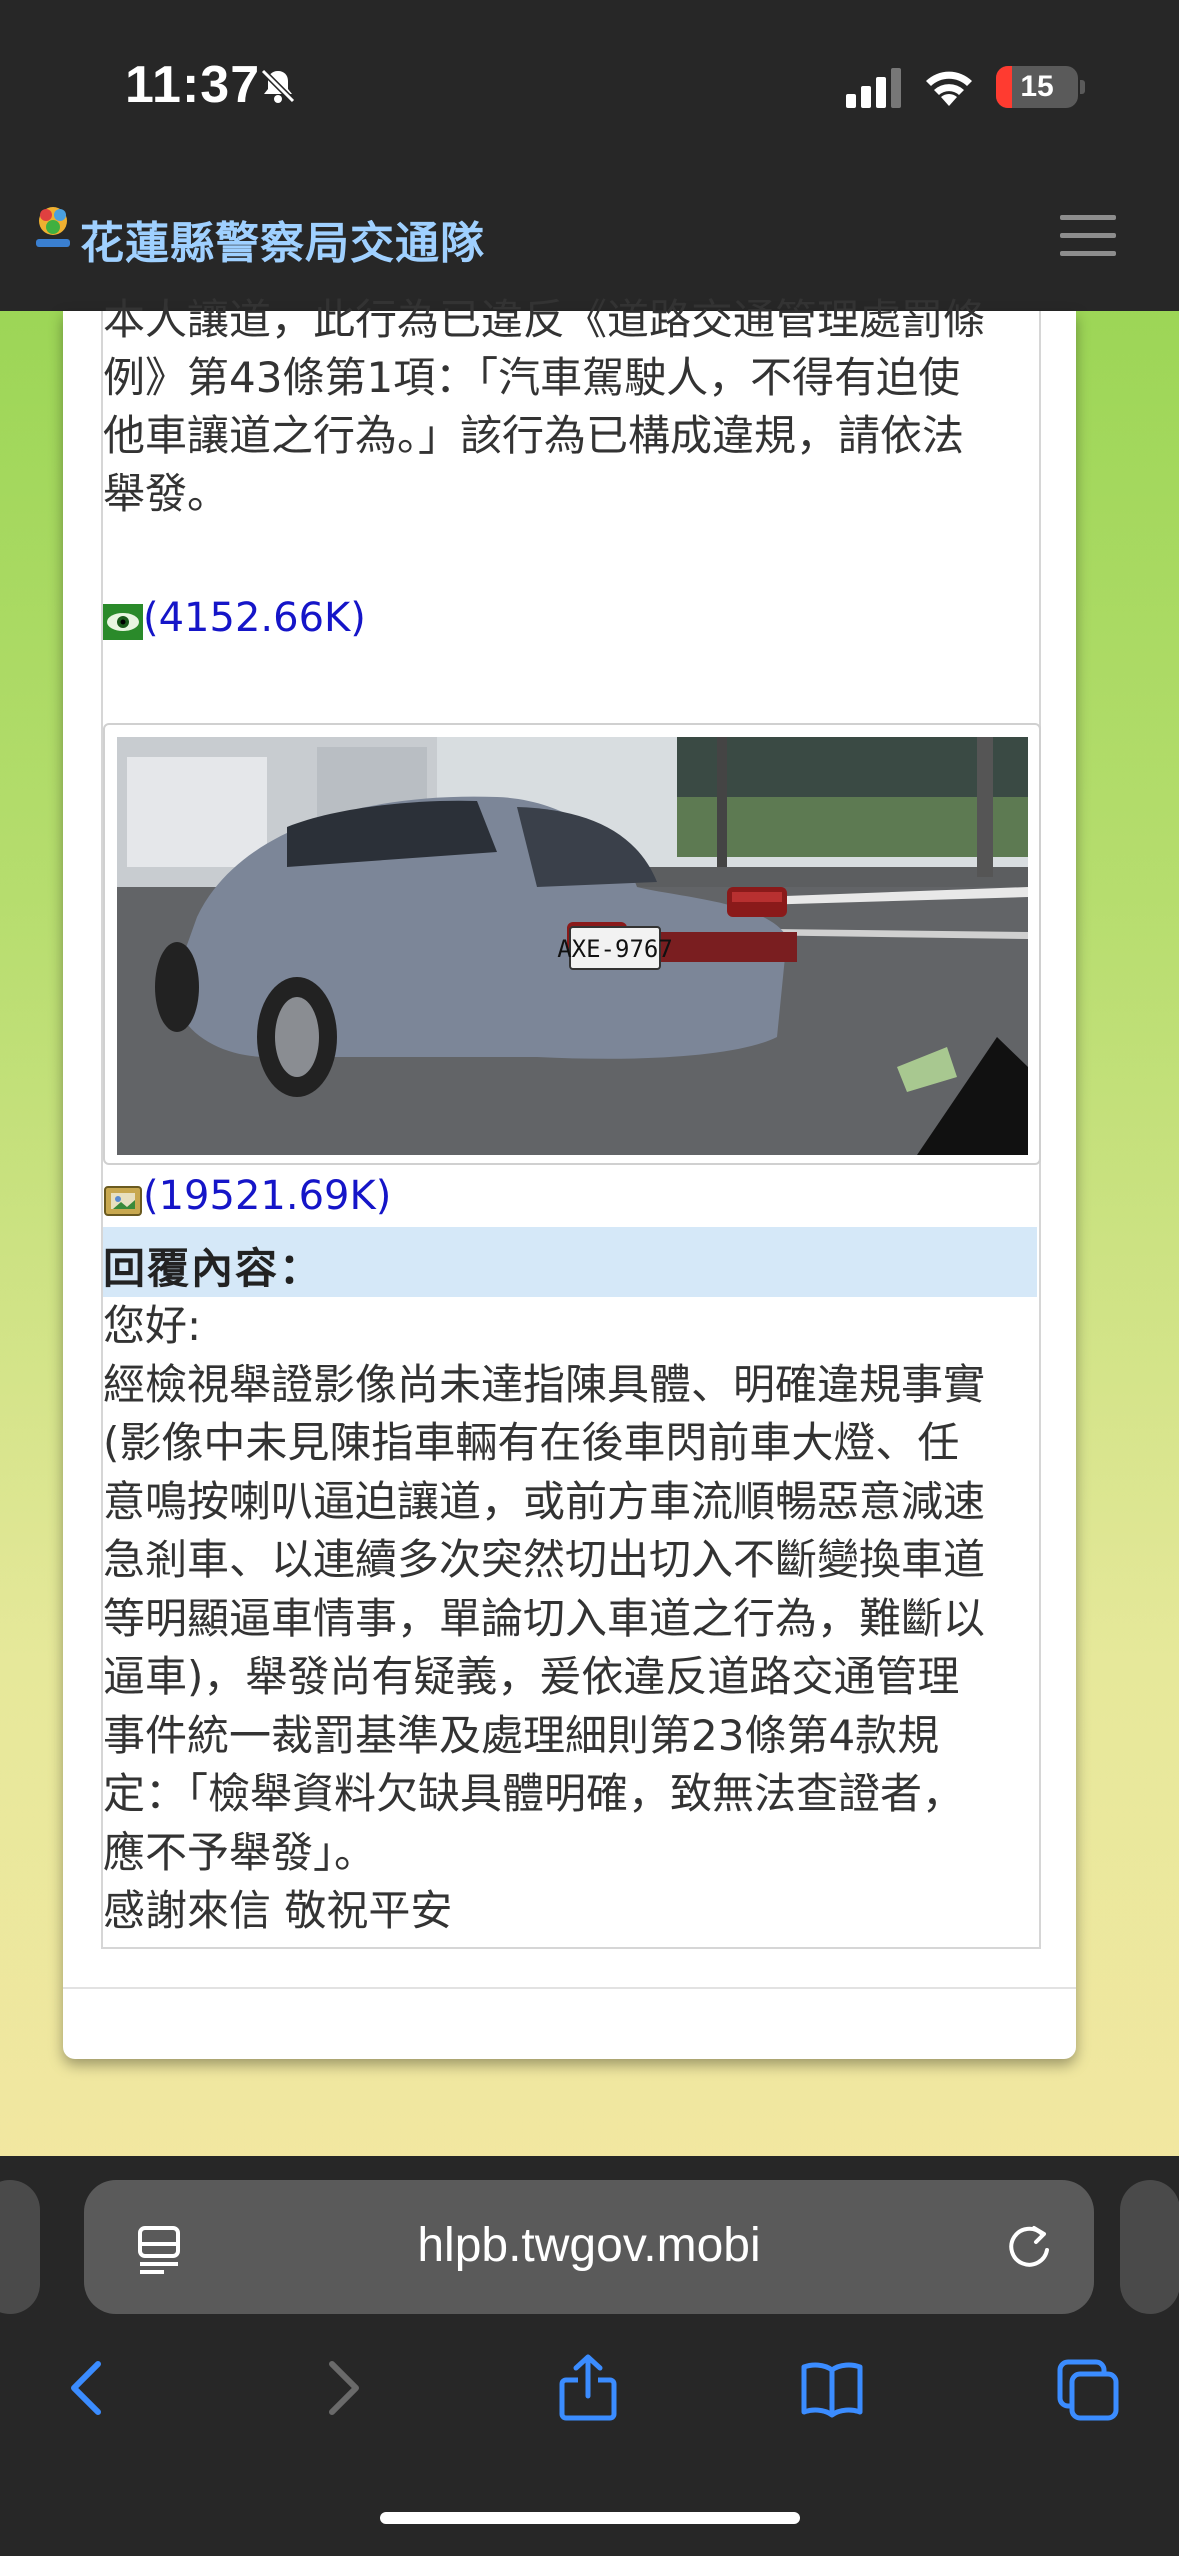 The image size is (1179, 2556). I want to click on tabs-icon, so click(1088, 2388).